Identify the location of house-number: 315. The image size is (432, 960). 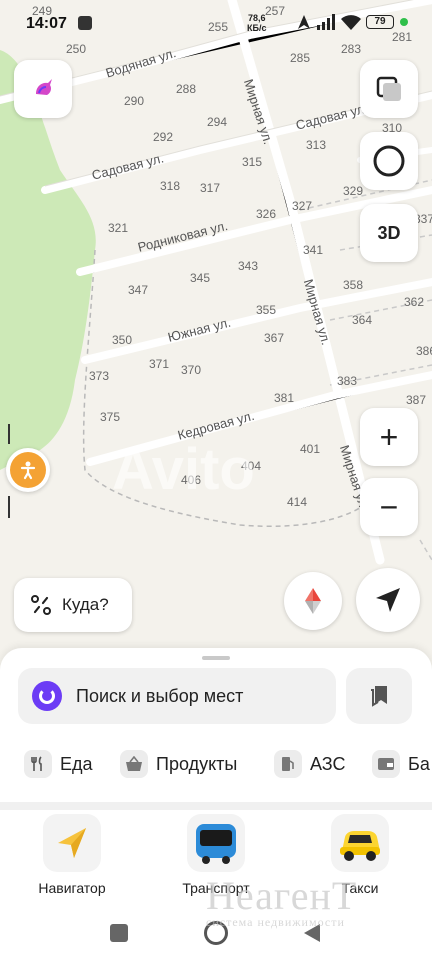
(252, 162).